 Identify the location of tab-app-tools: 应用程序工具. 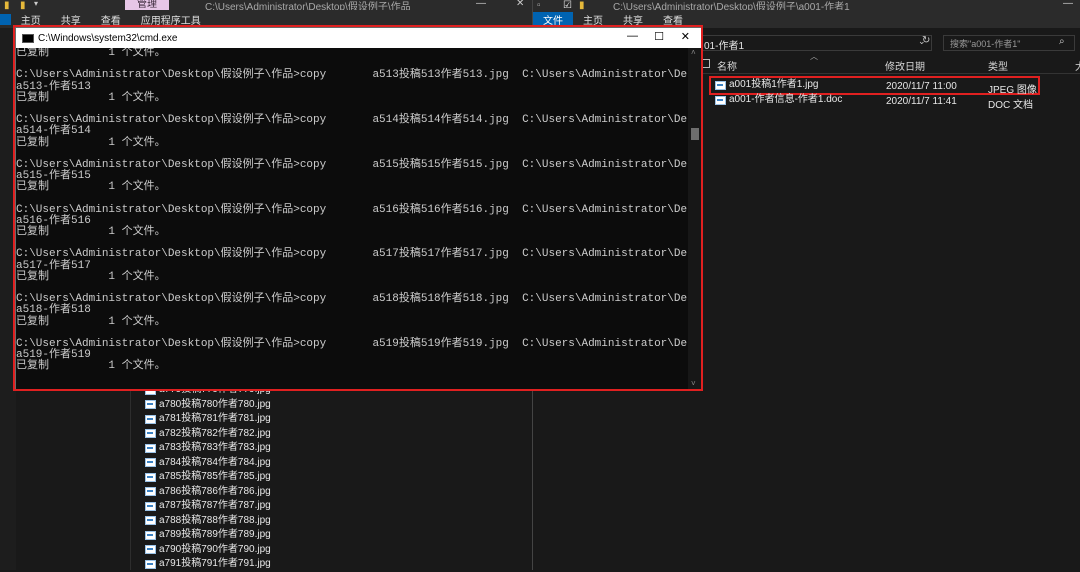
(171, 19).